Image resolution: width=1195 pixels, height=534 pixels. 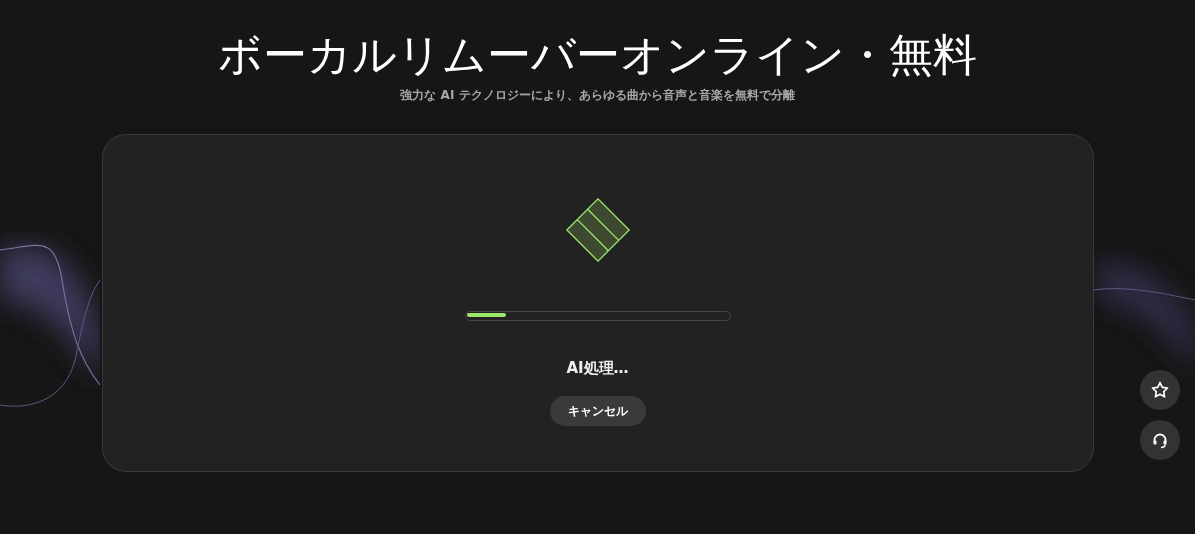 I want to click on headset-icon, so click(x=1160, y=440).